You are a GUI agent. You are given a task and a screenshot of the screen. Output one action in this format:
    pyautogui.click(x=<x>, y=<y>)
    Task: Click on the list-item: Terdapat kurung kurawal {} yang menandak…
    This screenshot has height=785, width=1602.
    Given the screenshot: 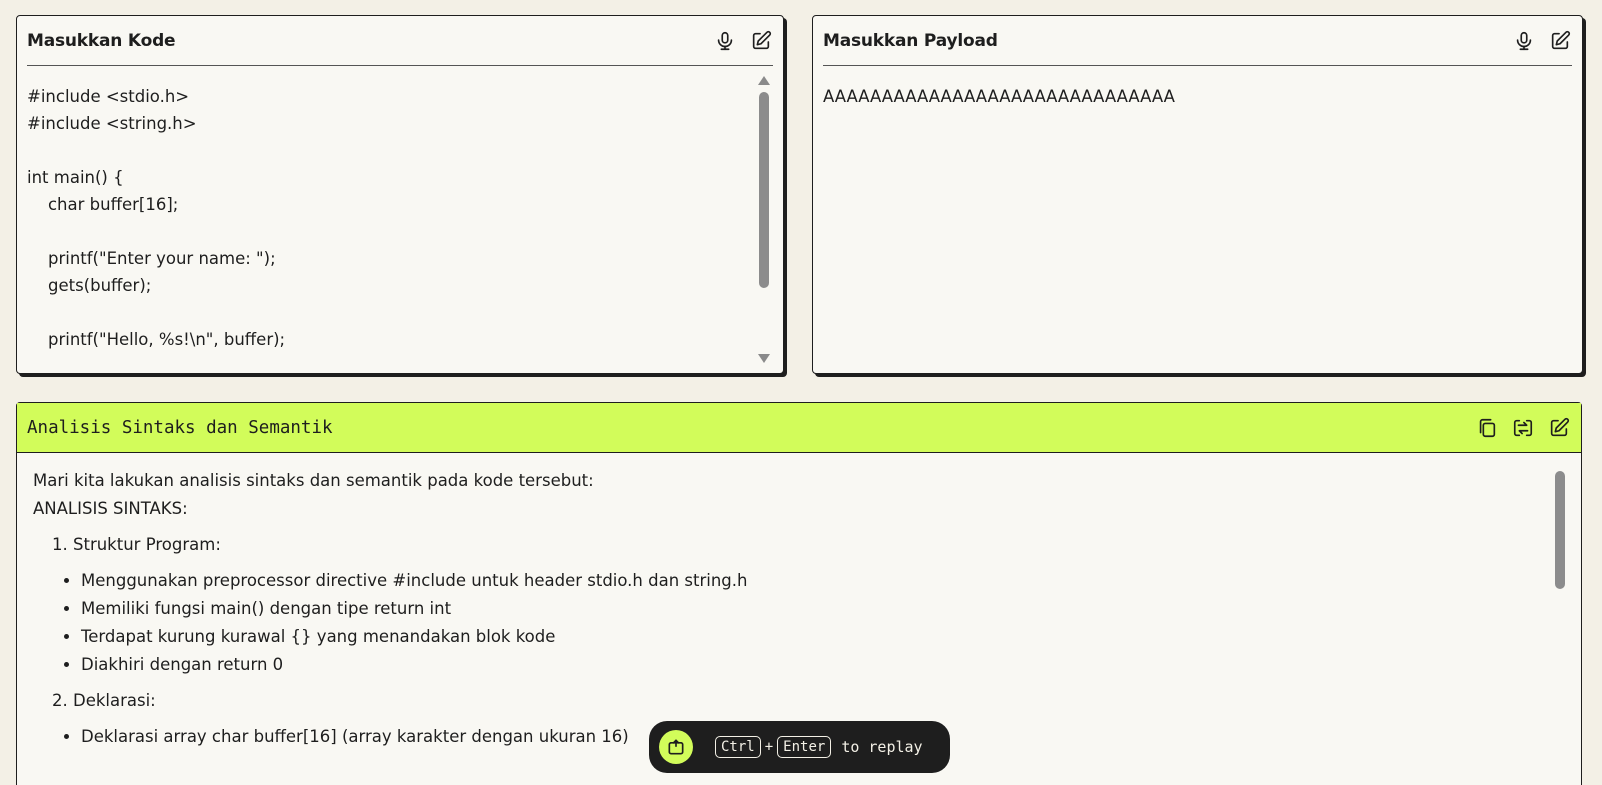 What is the action you would take?
    pyautogui.click(x=811, y=637)
    